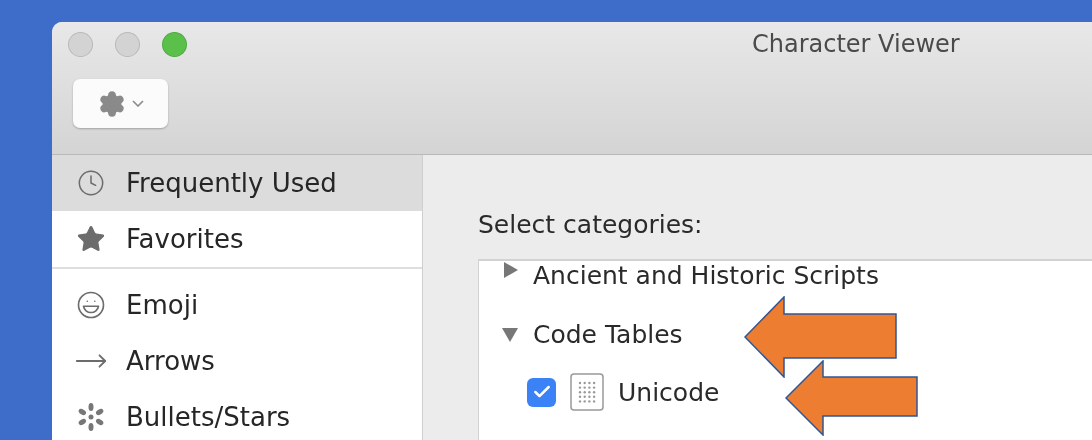  I want to click on category-row: Code Tables, so click(785, 334).